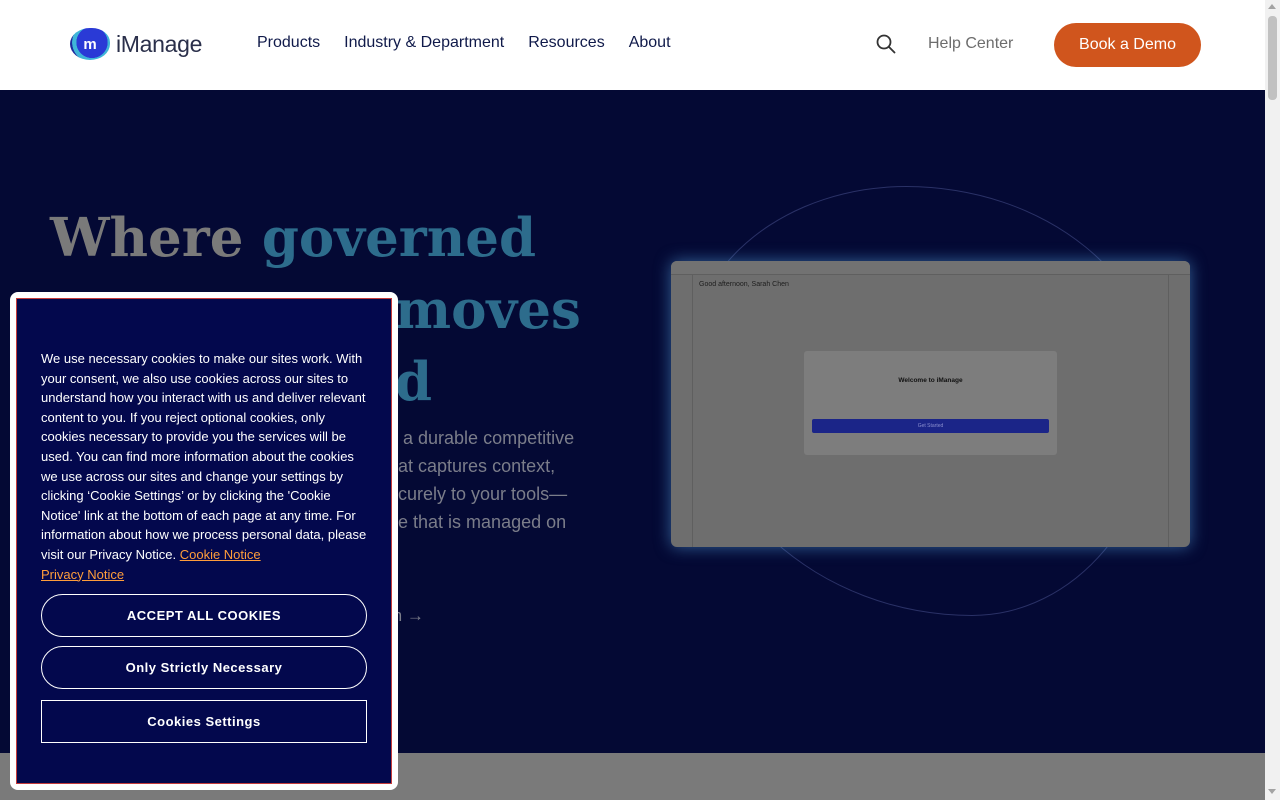  Describe the element at coordinates (744, 284) in the screenshot. I see `app-greeting: Good afternoon, Sarah Chen` at that location.